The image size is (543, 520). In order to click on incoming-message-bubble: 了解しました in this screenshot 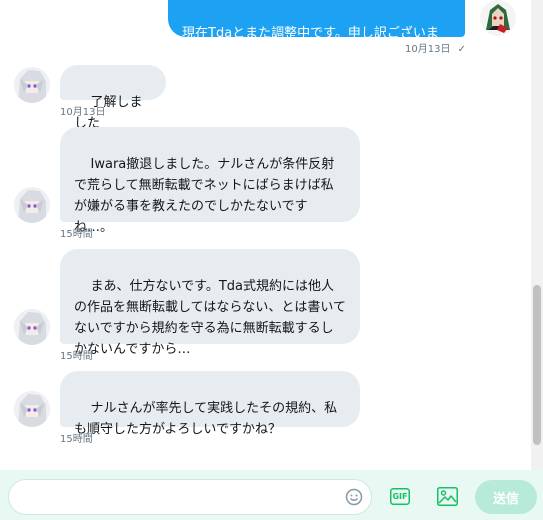, I will do `click(113, 98)`.